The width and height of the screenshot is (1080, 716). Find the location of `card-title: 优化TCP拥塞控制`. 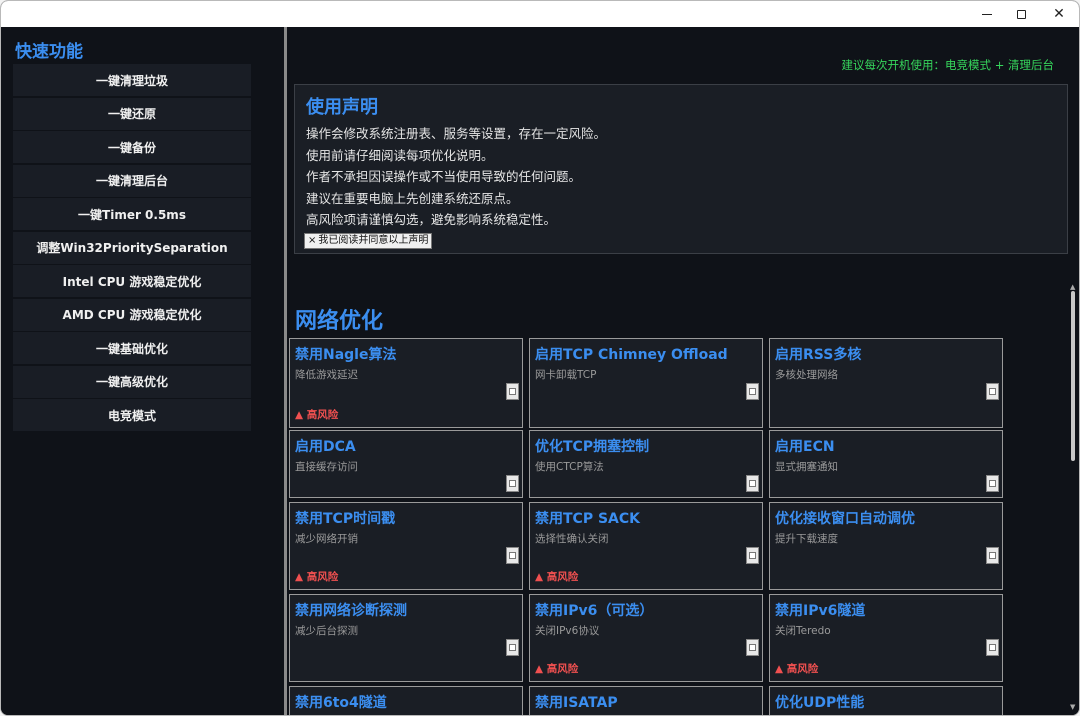

card-title: 优化TCP拥塞控制 is located at coordinates (592, 447).